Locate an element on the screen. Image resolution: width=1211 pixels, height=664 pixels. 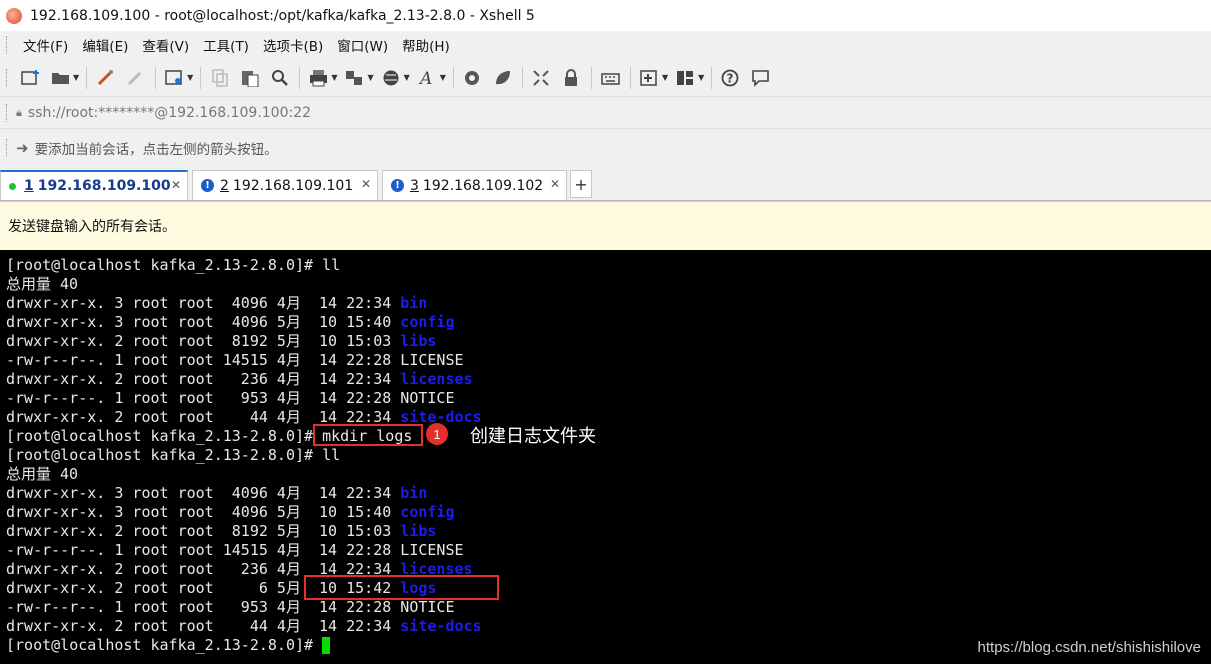
xshell-logo-icon is located at coordinates (14, 15).